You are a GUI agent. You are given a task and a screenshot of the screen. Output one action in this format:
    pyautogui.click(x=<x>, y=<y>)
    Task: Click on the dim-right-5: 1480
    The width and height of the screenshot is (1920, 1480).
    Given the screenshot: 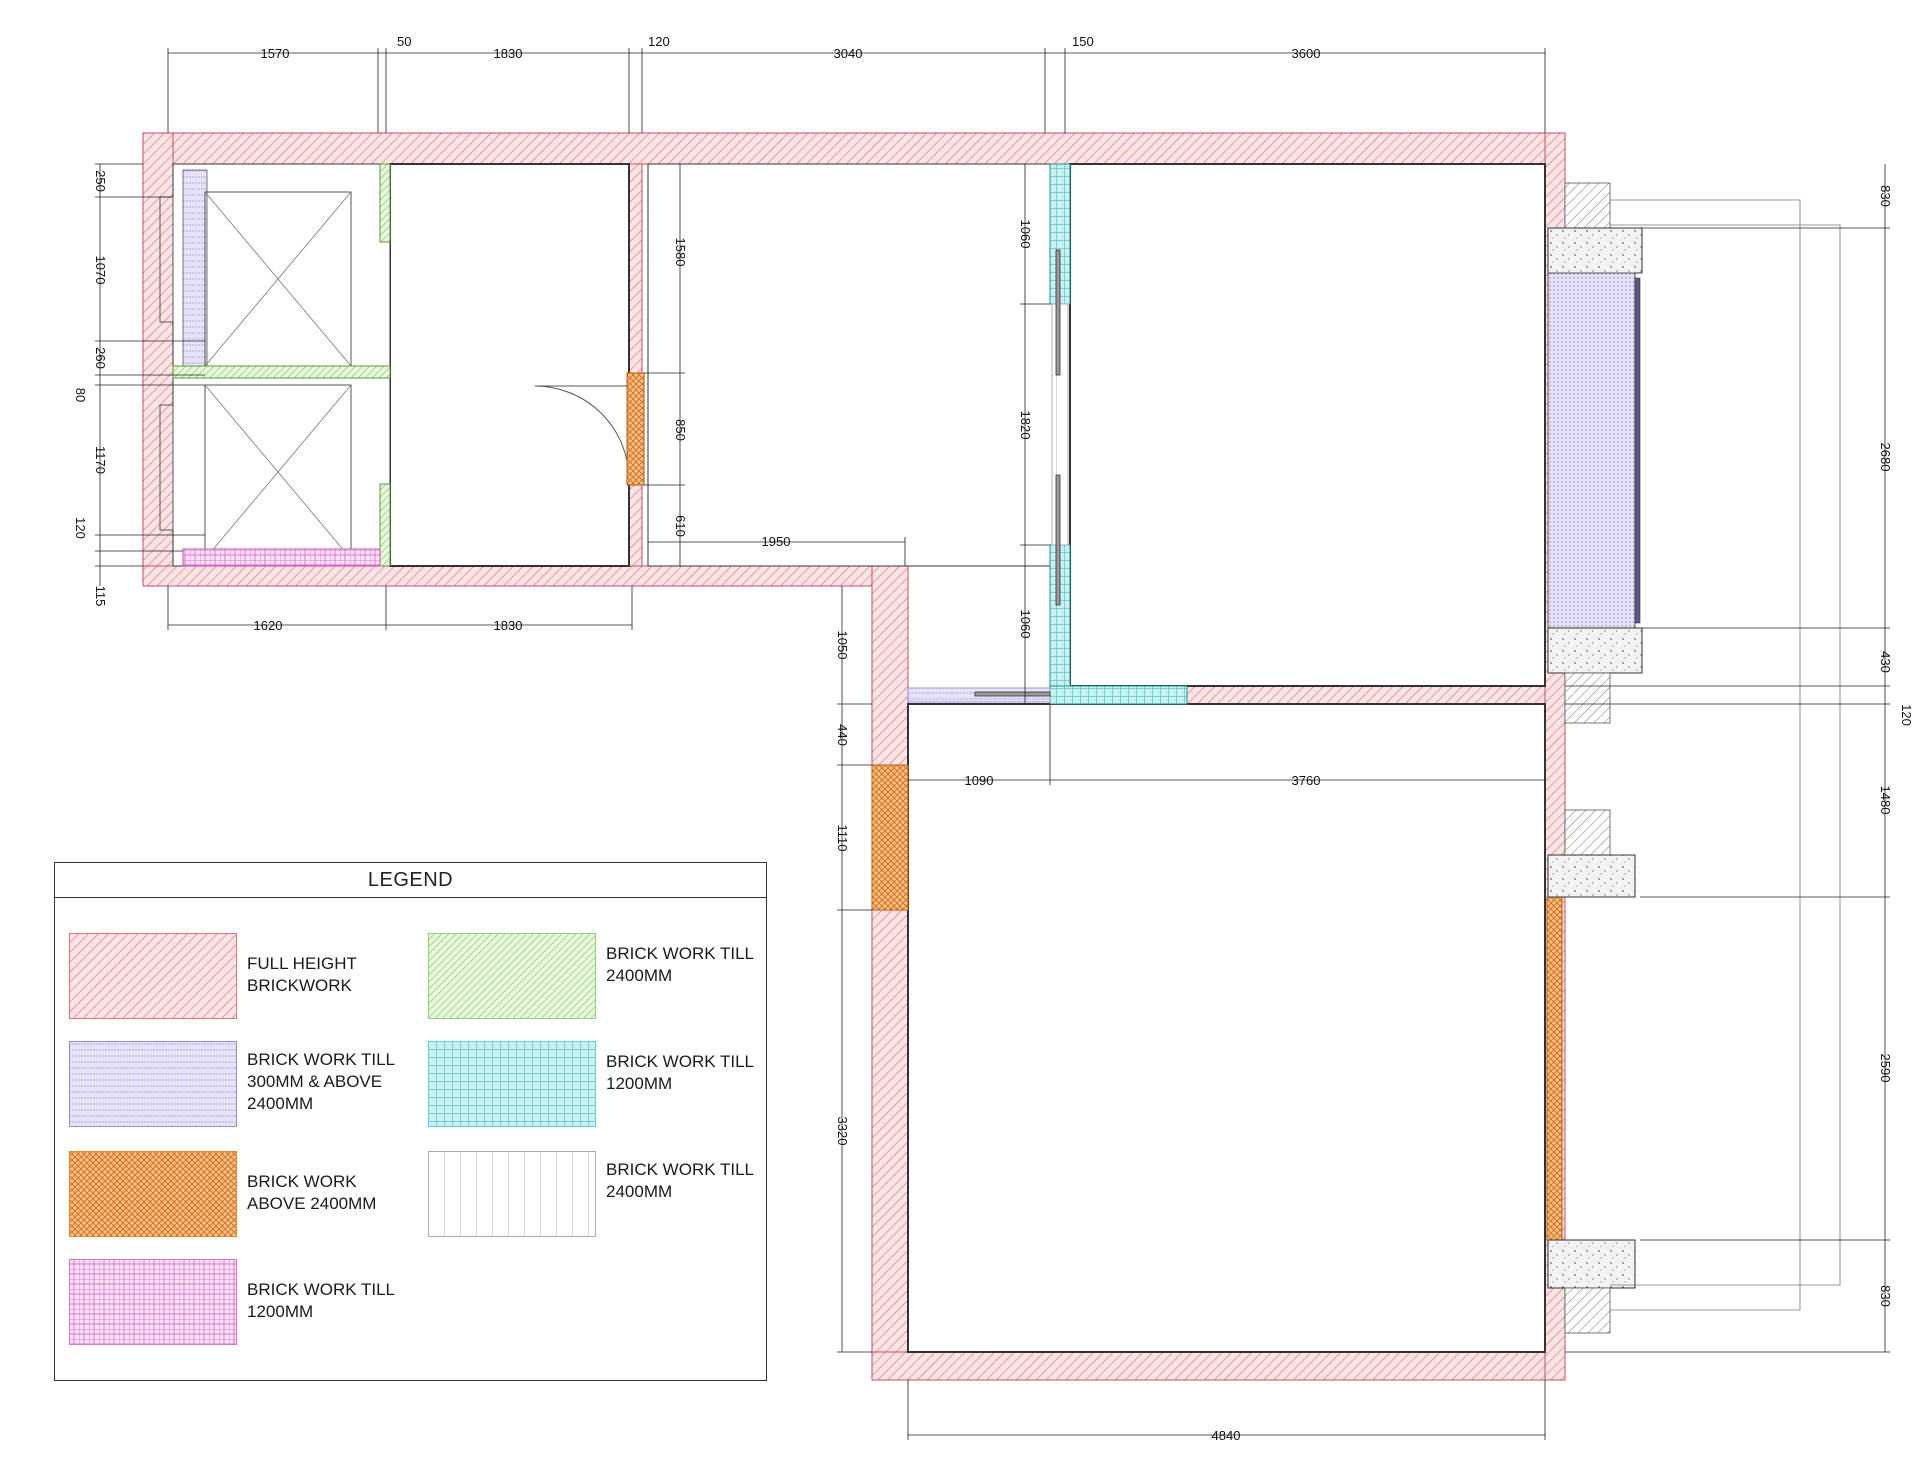 What is the action you would take?
    pyautogui.click(x=1885, y=800)
    